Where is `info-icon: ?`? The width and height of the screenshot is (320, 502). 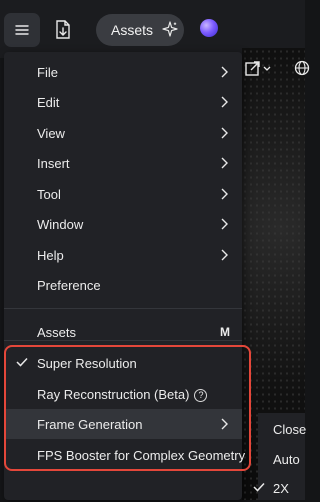
info-icon: ? is located at coordinates (201, 395).